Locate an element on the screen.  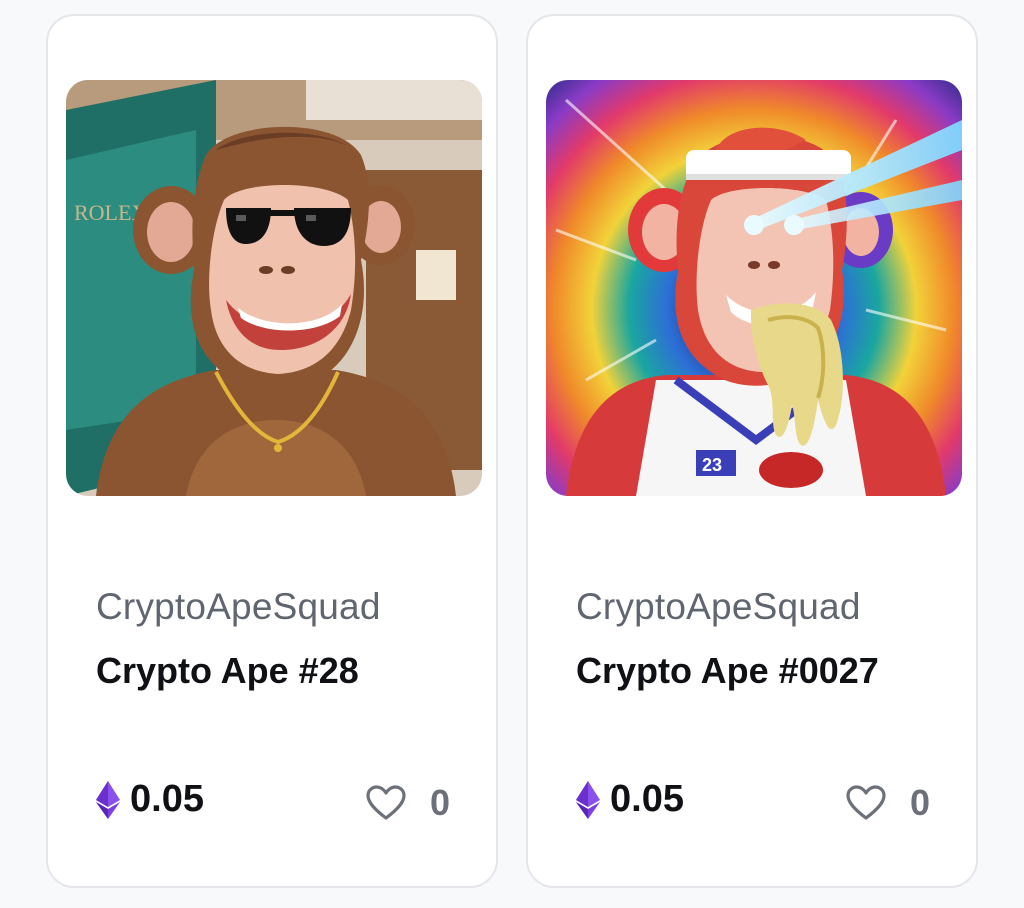
jersey-number: 23 is located at coordinates (712, 465).